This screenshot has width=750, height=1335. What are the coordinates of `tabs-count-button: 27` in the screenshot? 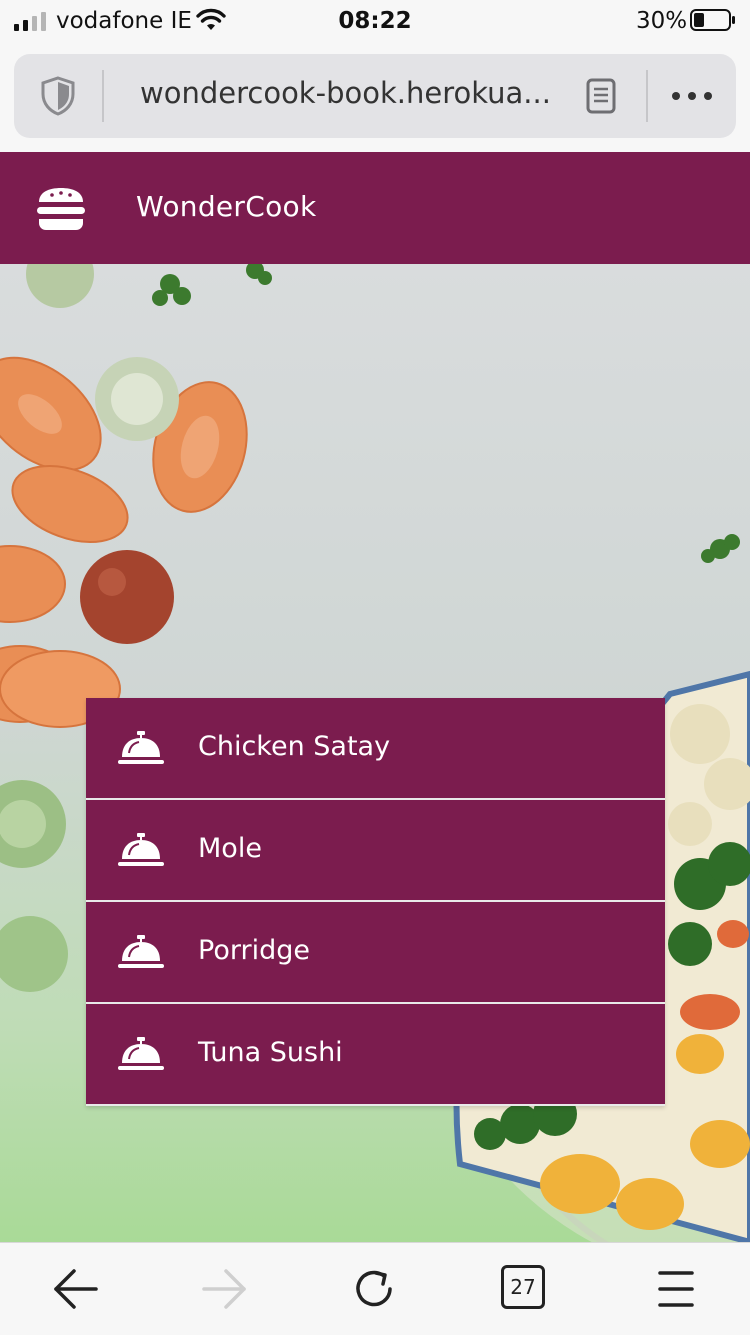 It's located at (523, 1287).